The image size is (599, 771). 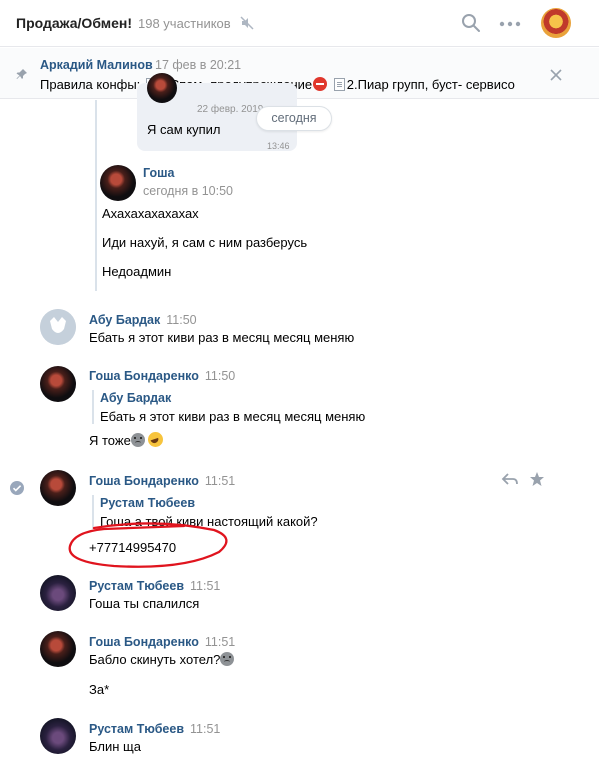 I want to click on bubble-text: Я сам купил, so click(x=184, y=129).